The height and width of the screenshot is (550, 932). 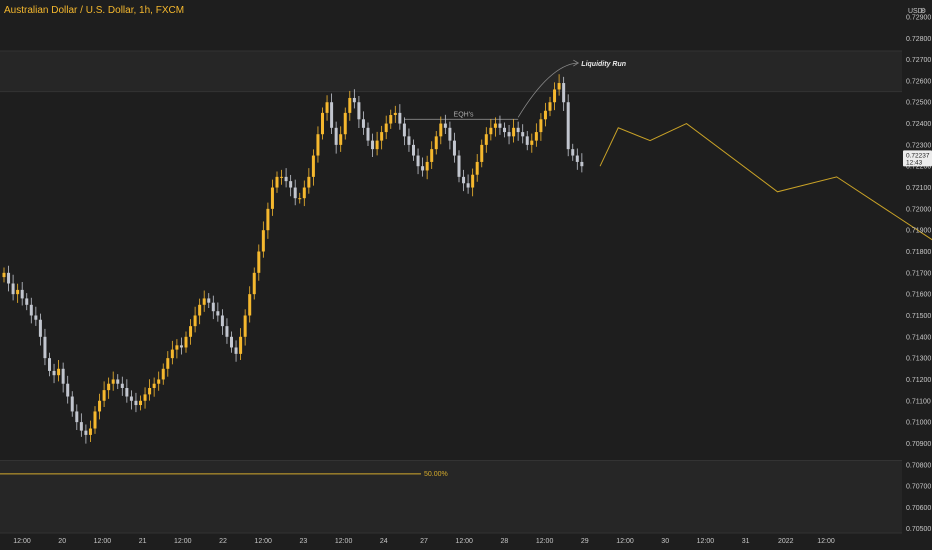 What do you see at coordinates (451, 496) in the screenshot?
I see `supply-demand-zone` at bounding box center [451, 496].